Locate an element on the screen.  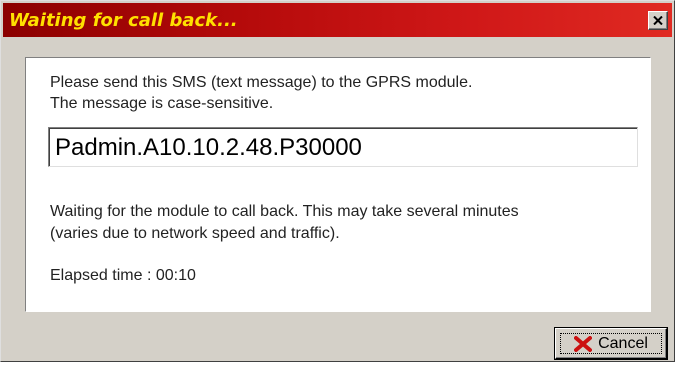
cancel-focus-rect: Cancel is located at coordinates (611, 343).